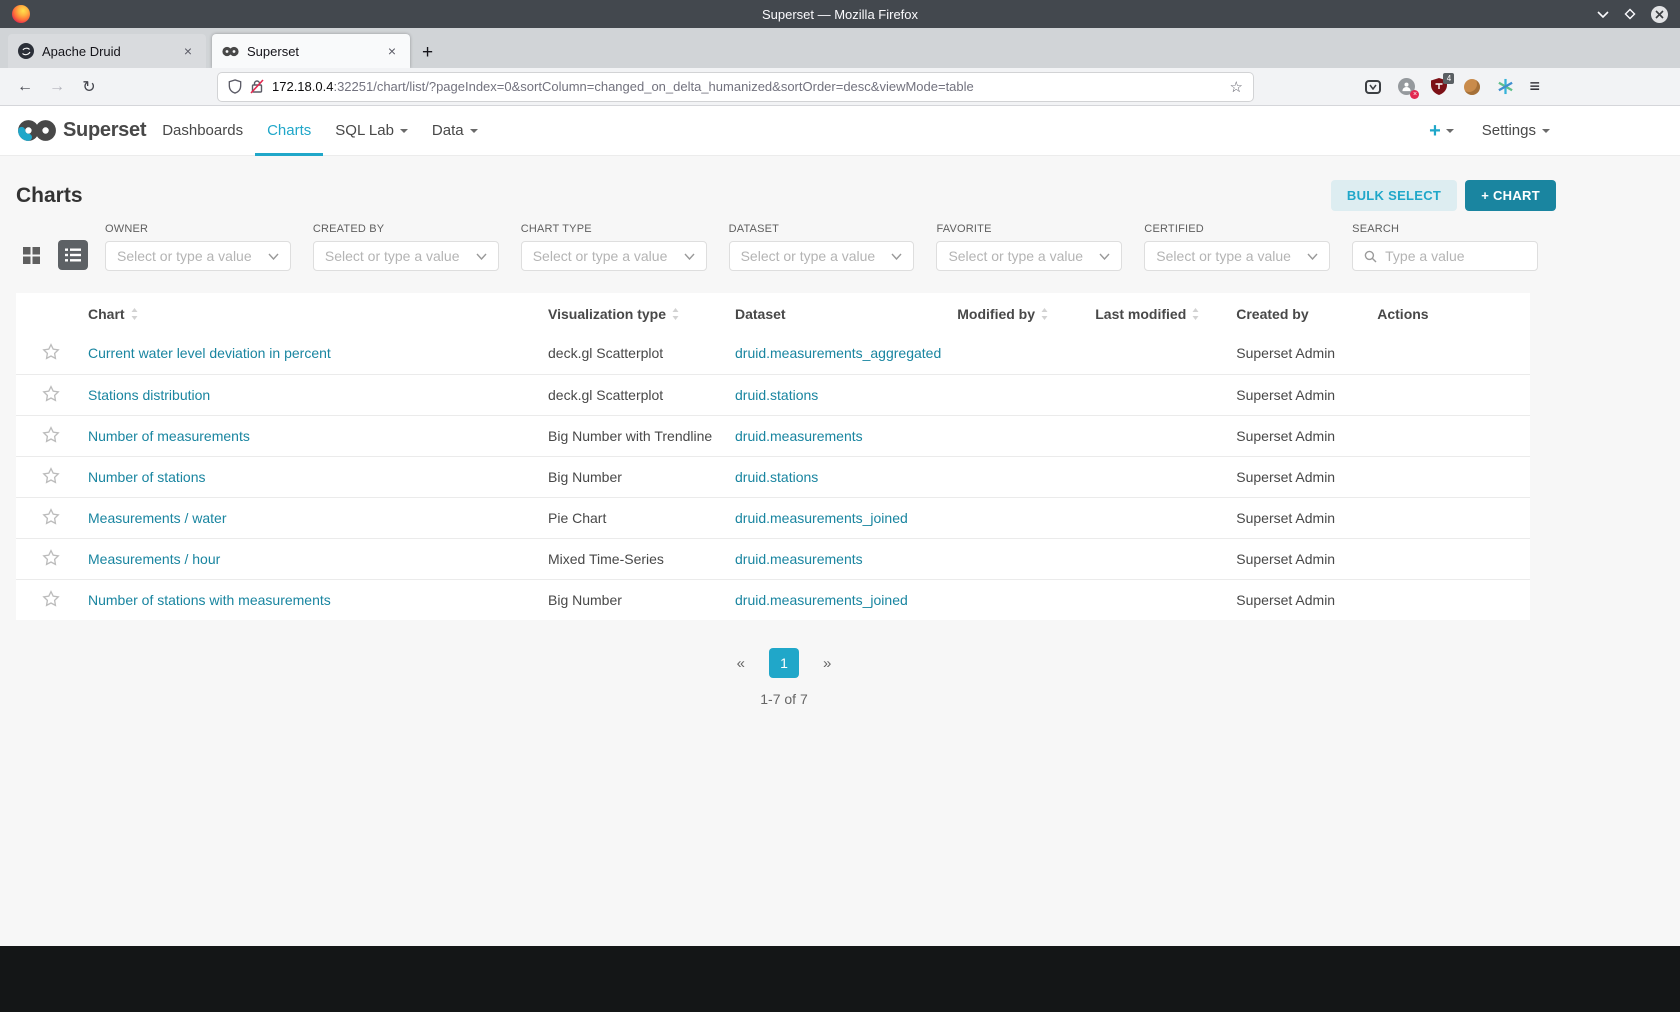 This screenshot has height=1012, width=1680. Describe the element at coordinates (784, 663) in the screenshot. I see `current-page-button: 1` at that location.